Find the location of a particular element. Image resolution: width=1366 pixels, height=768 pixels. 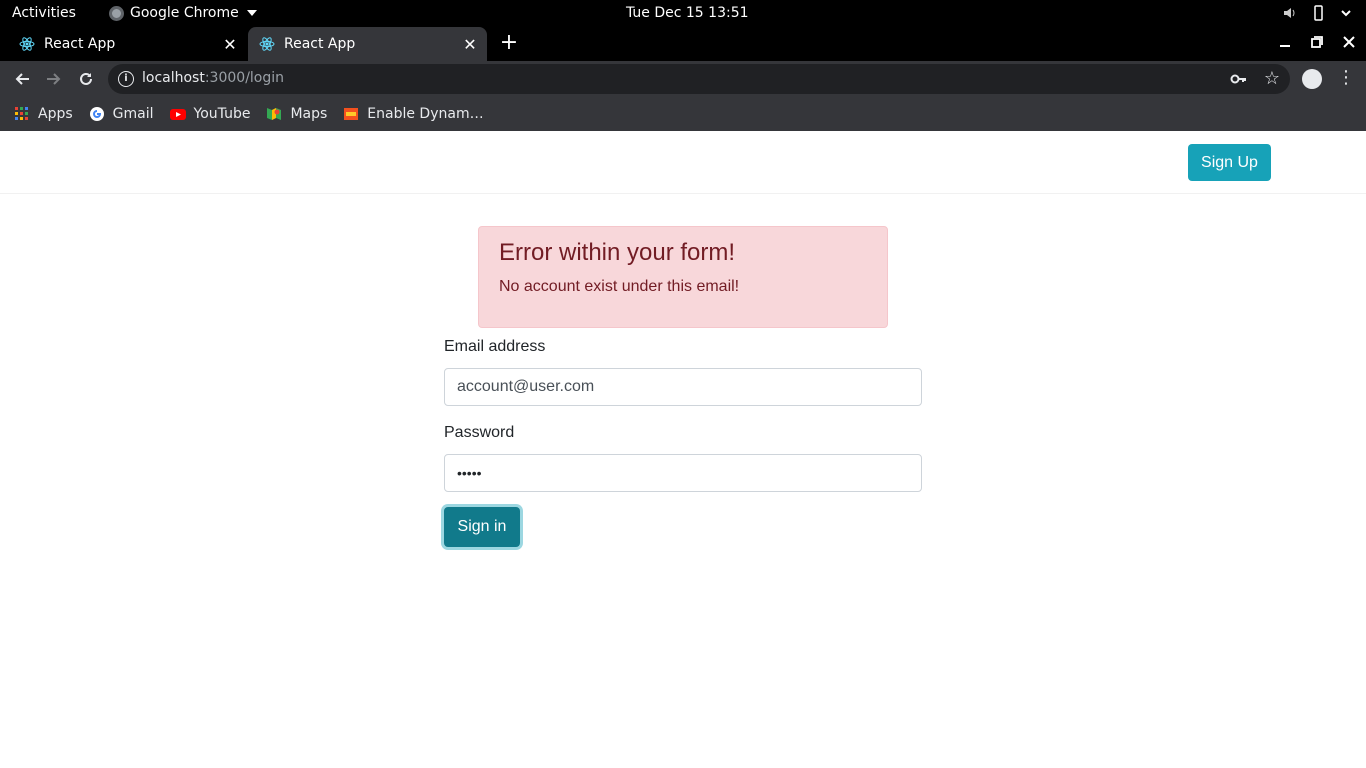

bookmark-label: Gmail is located at coordinates (133, 114).